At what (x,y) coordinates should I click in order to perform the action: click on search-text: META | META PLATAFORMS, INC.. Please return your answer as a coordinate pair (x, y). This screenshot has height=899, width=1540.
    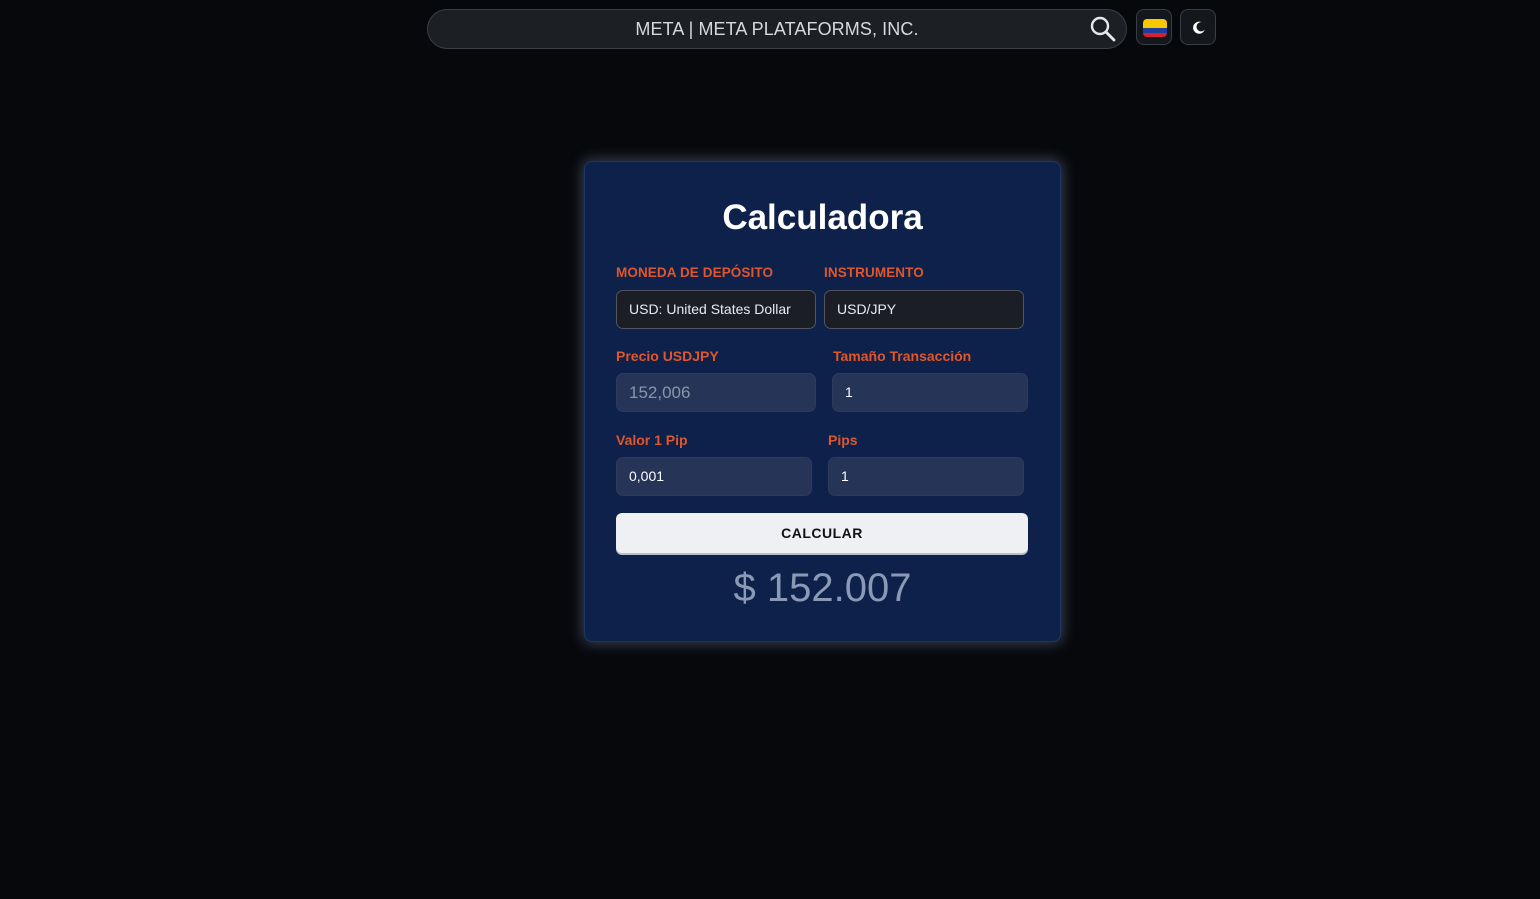
    Looking at the image, I should click on (777, 29).